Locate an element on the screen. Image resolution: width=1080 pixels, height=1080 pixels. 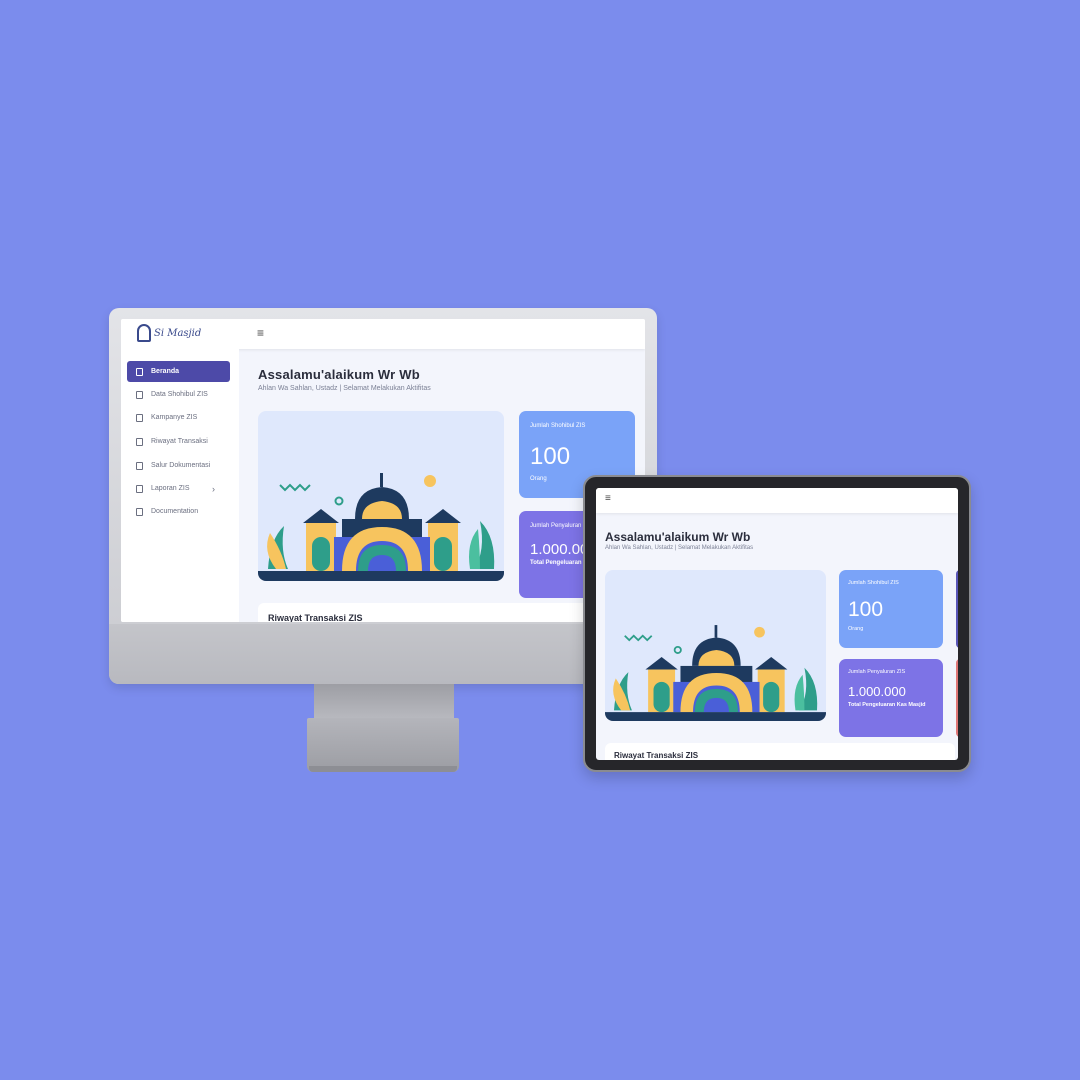
sidebar-item-label: Beranda is located at coordinates (165, 371).